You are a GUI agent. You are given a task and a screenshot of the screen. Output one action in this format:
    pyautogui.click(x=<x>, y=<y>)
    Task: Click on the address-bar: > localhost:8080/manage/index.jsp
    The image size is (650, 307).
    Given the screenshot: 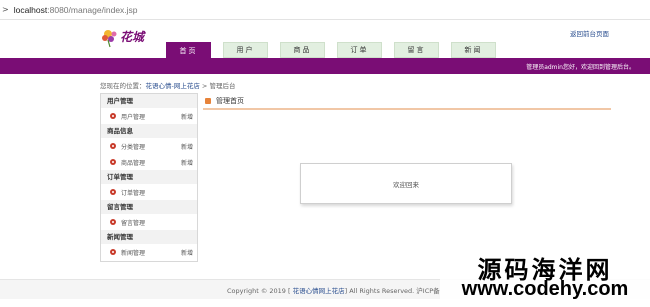 What is the action you would take?
    pyautogui.click(x=325, y=10)
    